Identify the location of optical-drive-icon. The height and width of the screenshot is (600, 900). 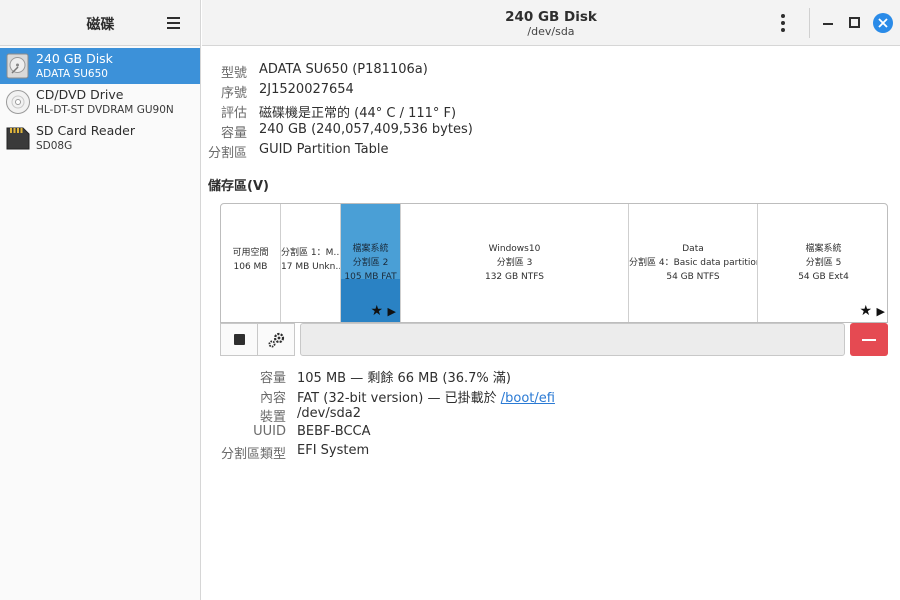
(18, 102).